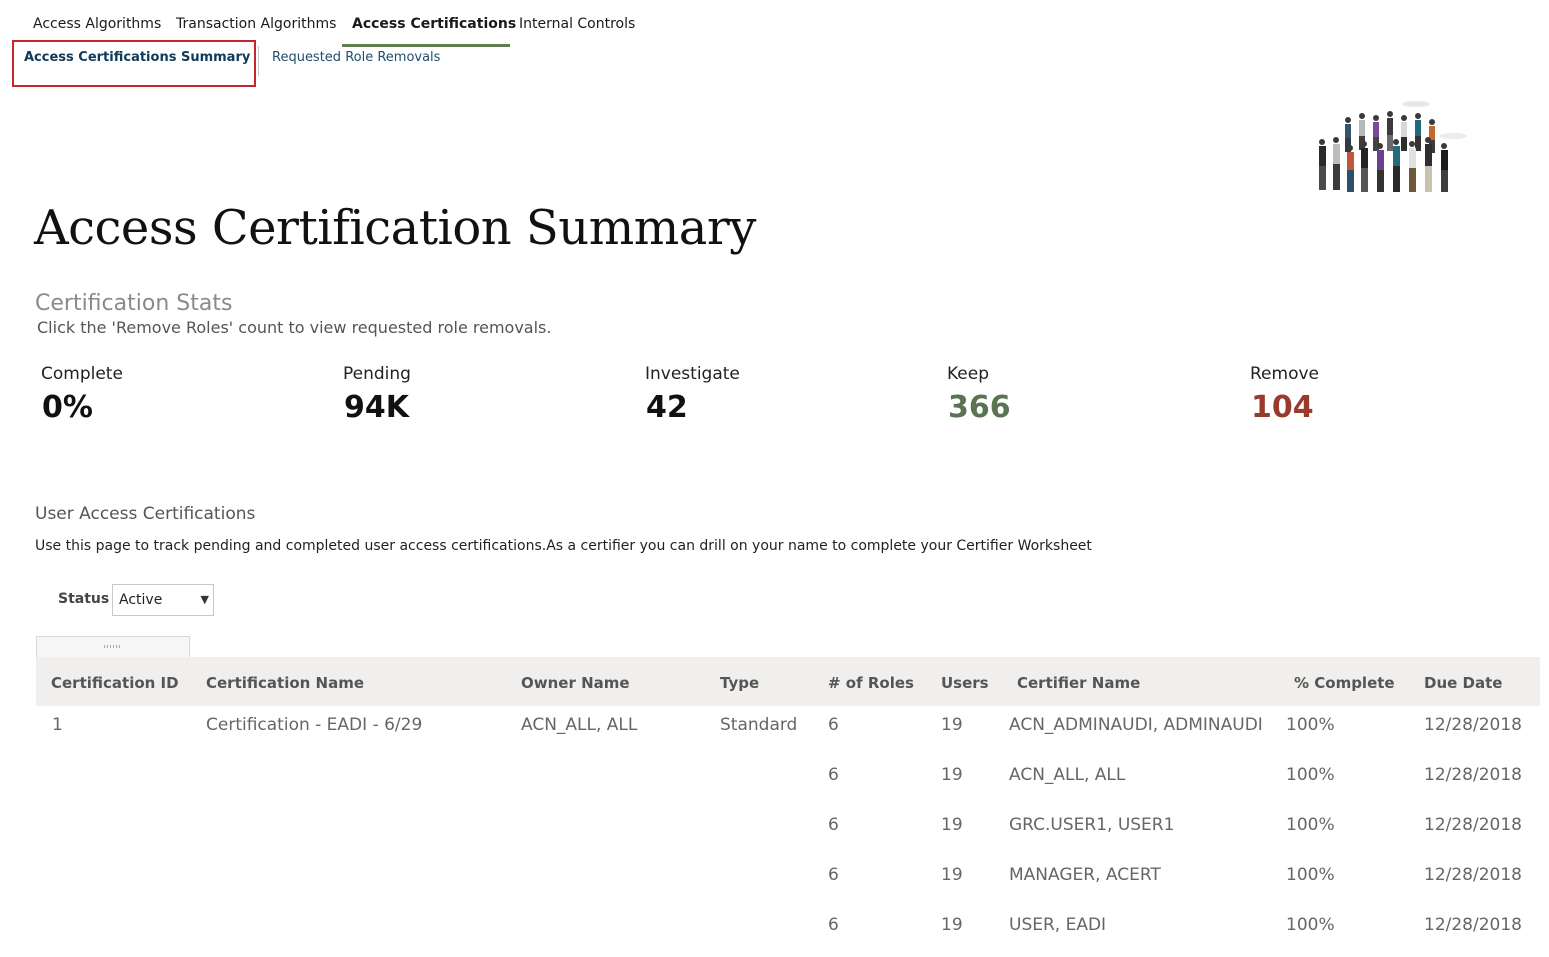 The image size is (1549, 957). What do you see at coordinates (1282, 407) in the screenshot?
I see `stat-value-remove-link: 104` at bounding box center [1282, 407].